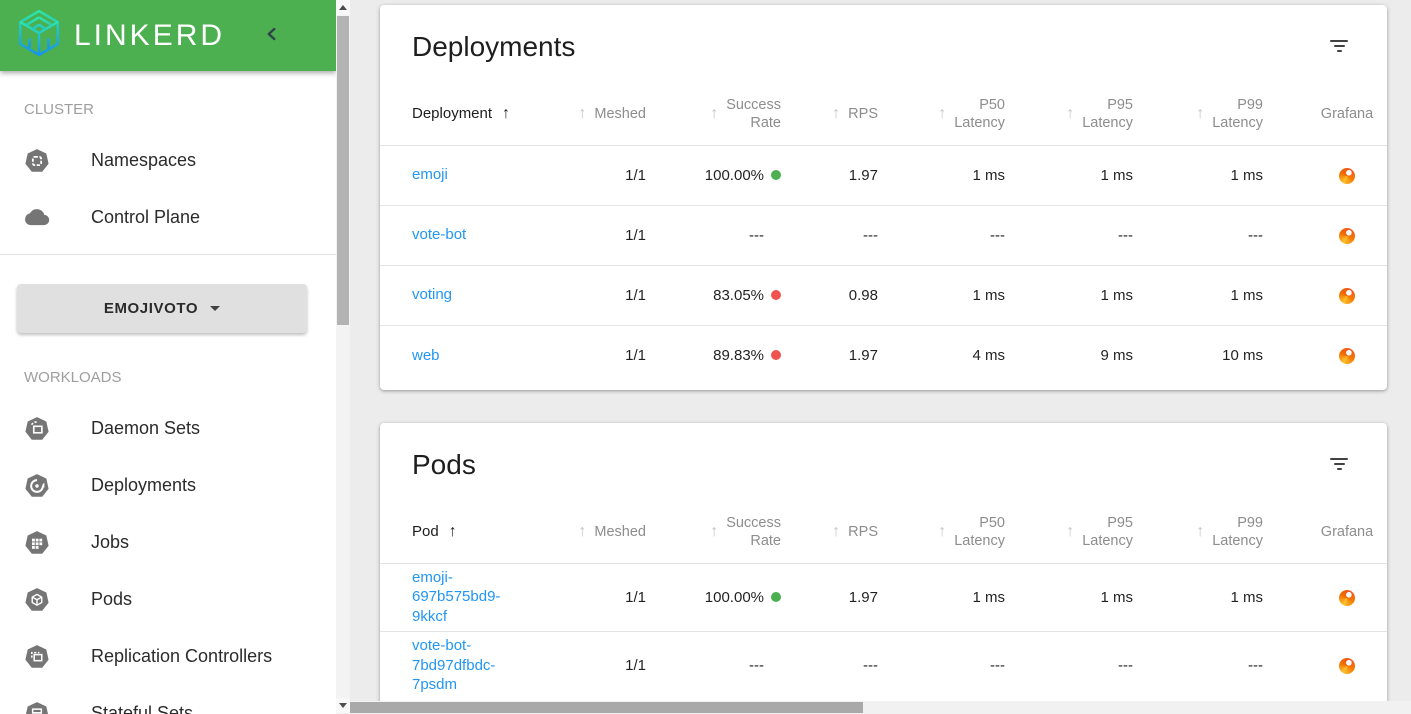 This screenshot has width=1411, height=714. Describe the element at coordinates (1093, 234) in the screenshot. I see `p95-cell: ---` at that location.